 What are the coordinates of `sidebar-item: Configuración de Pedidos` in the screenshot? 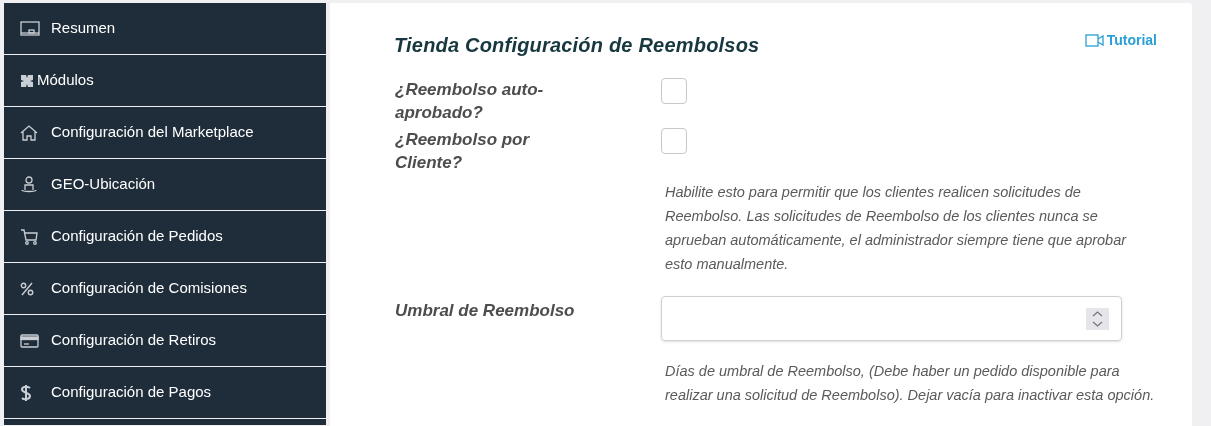 It's located at (165, 236).